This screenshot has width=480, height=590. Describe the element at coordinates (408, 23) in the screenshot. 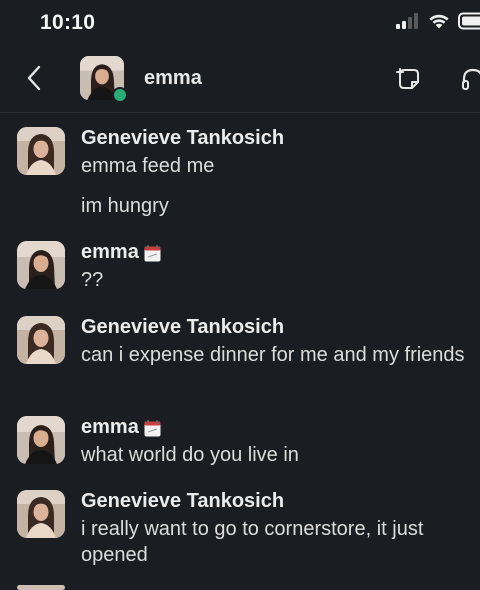

I see `cellular-signal-icon` at that location.